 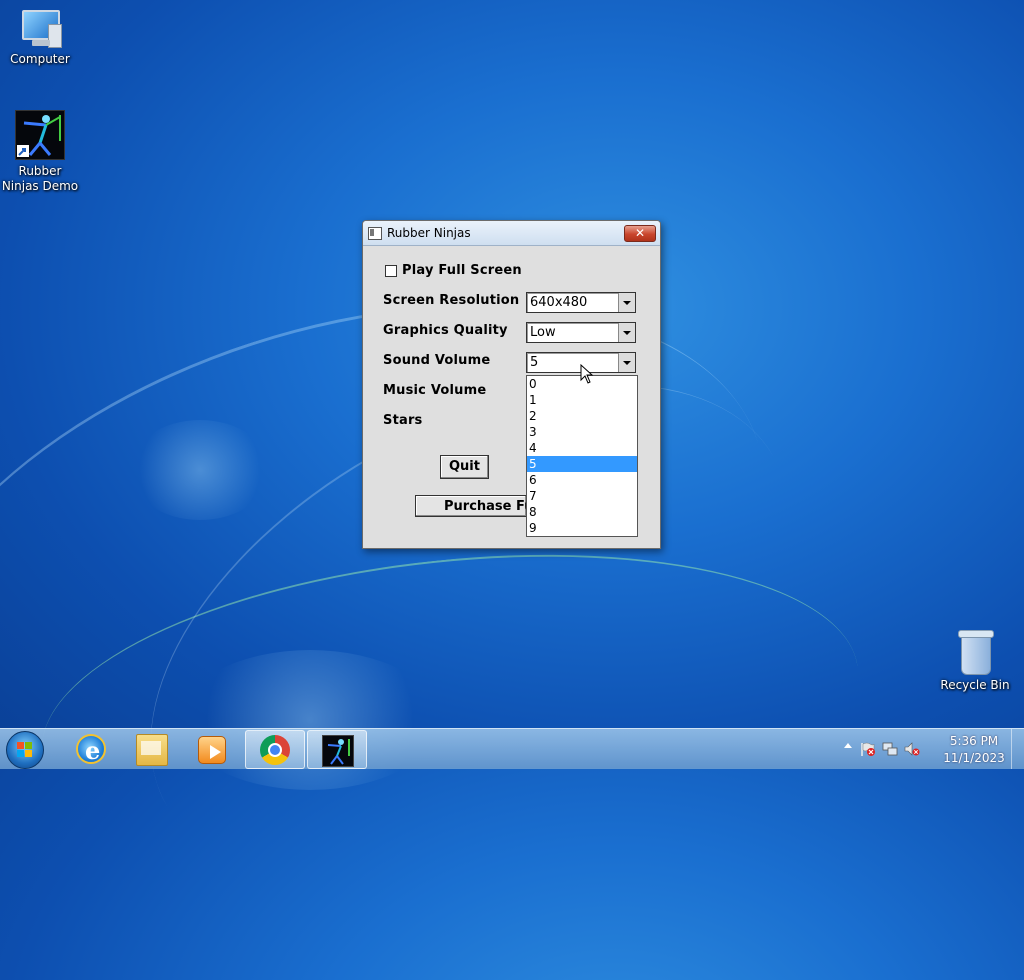 What do you see at coordinates (976, 652) in the screenshot?
I see `recycle-bin-icon` at bounding box center [976, 652].